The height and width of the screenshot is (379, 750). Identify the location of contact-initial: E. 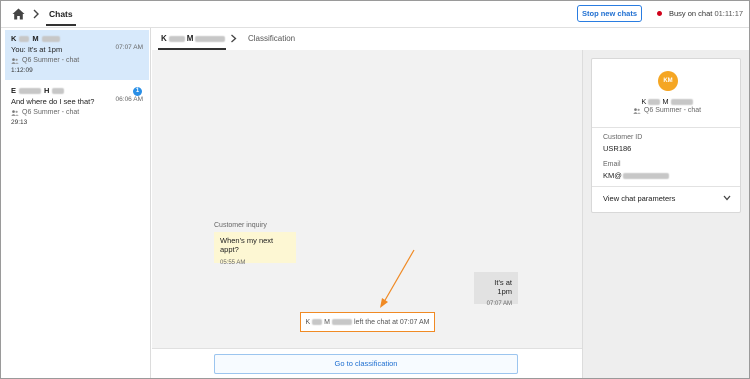
(14, 90).